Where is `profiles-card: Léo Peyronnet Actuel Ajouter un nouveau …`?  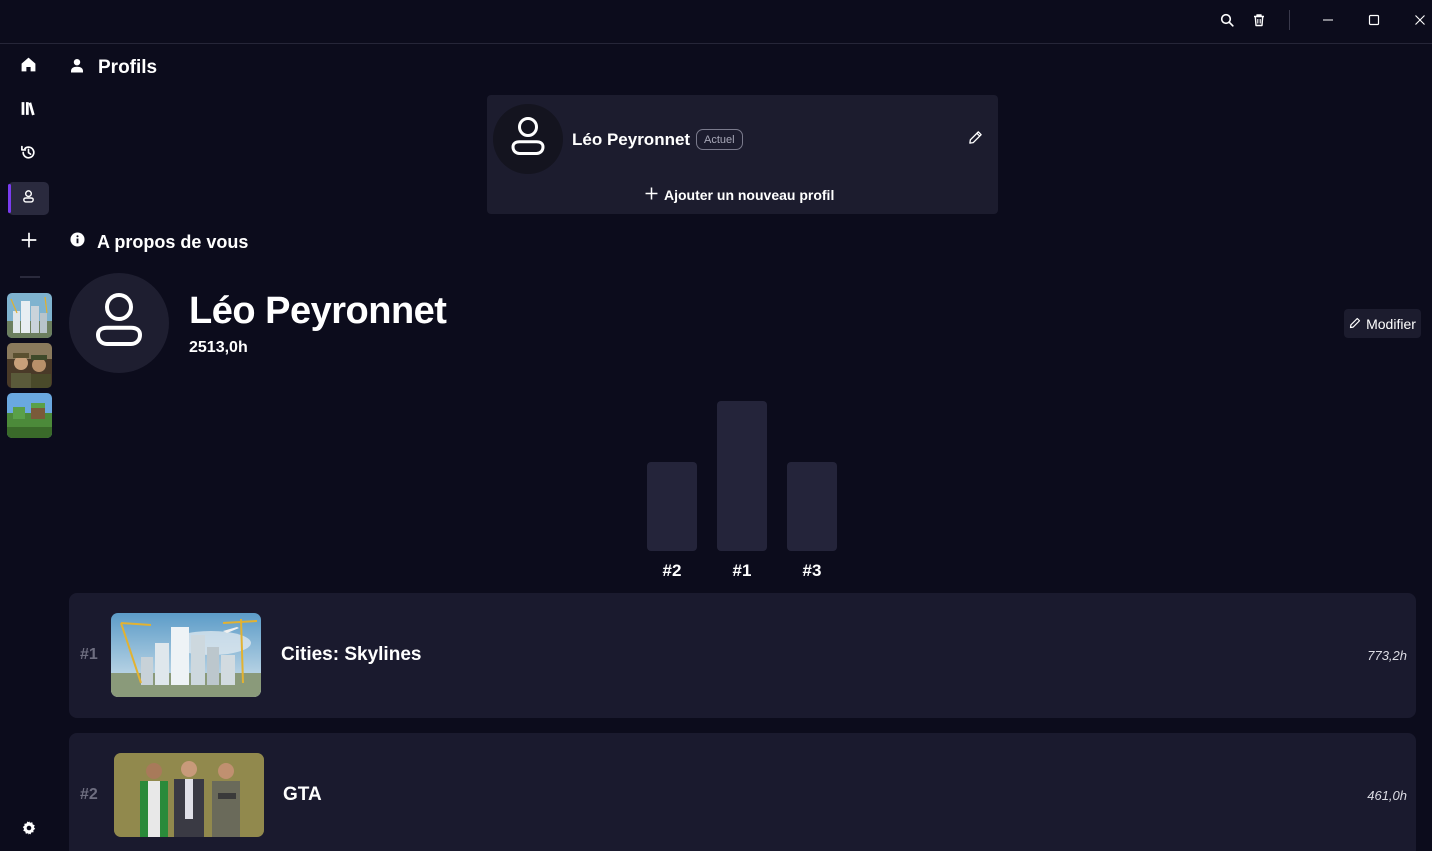
profiles-card: Léo Peyronnet Actuel Ajouter un nouveau … is located at coordinates (742, 154).